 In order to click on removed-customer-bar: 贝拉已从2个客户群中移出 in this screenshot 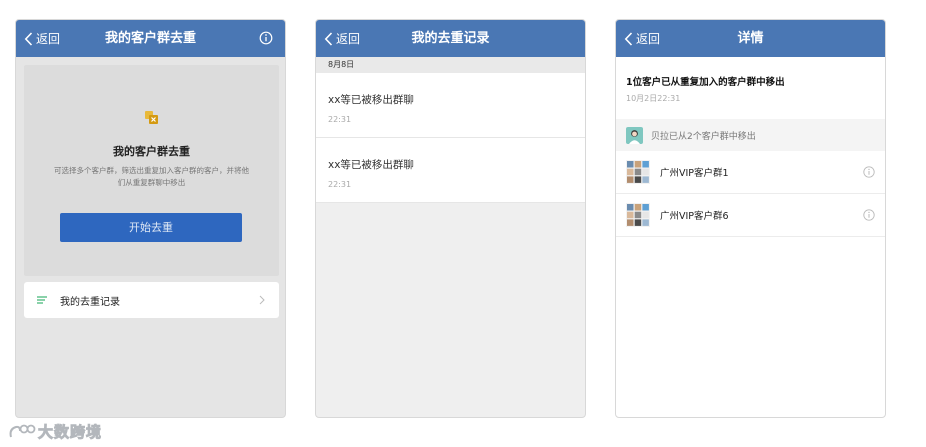, I will do `click(750, 135)`.